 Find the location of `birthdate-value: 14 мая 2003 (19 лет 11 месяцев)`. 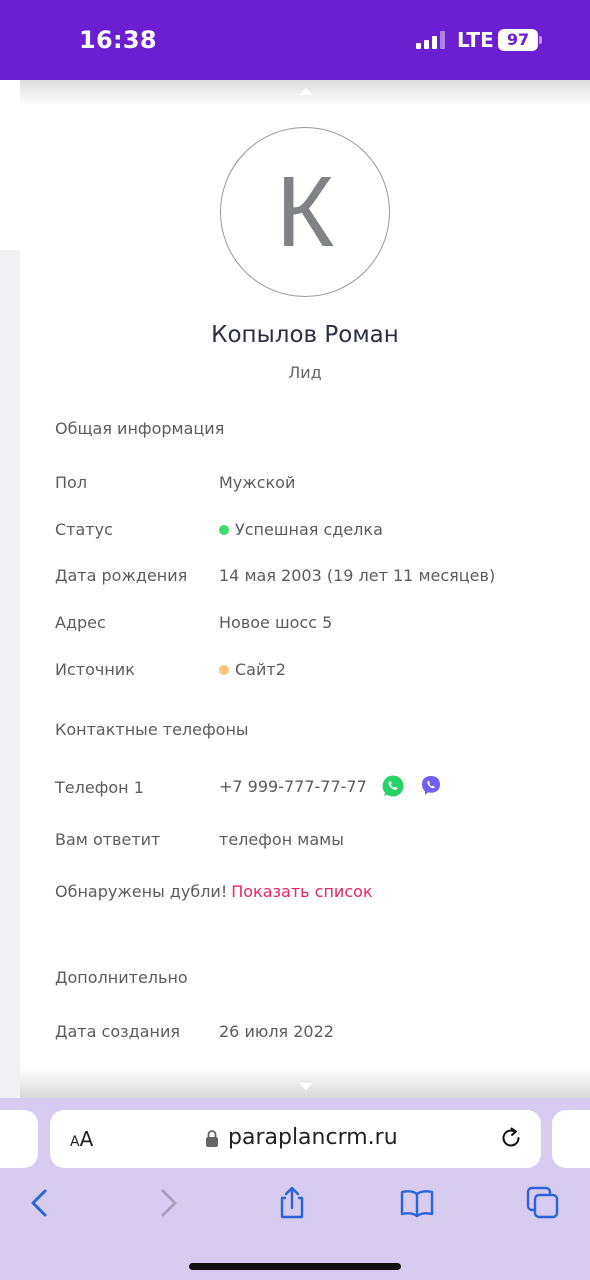

birthdate-value: 14 мая 2003 (19 лет 11 месяцев) is located at coordinates (357, 575).